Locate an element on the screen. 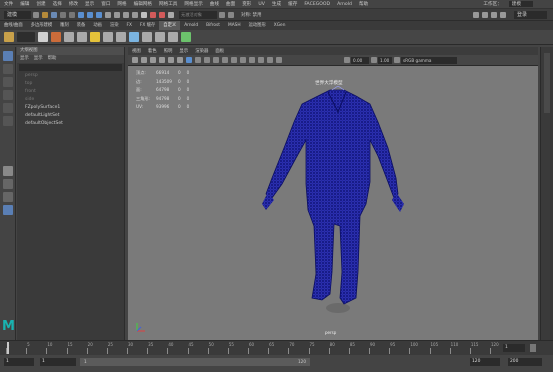 The width and height of the screenshot is (553, 372). snap-view-plane-icon is located at coordinates (134, 14).